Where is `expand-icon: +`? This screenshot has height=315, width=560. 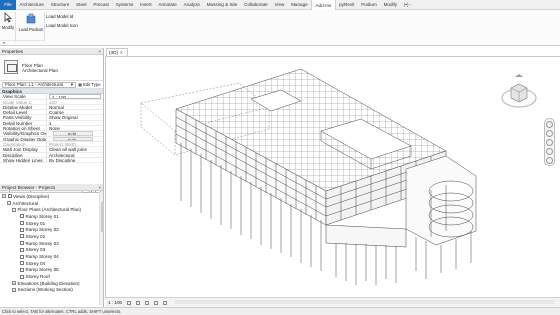
expand-icon: + is located at coordinates (14, 289).